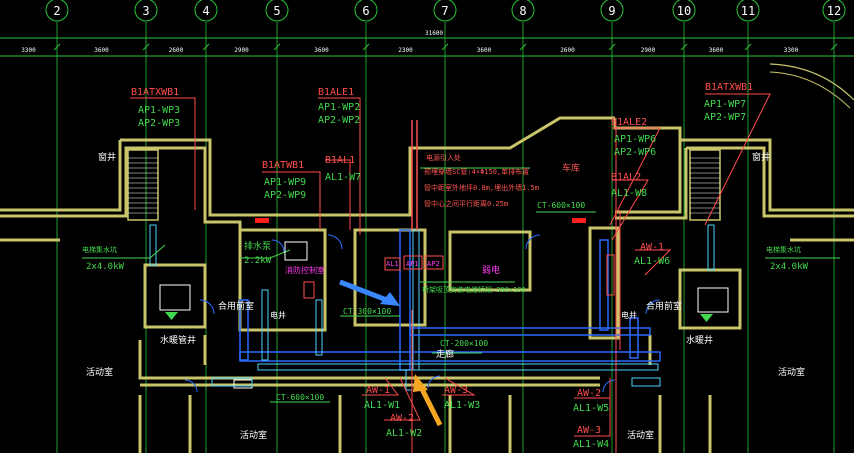 The height and width of the screenshot is (453, 854). I want to click on panel-b1ale1-l1: AP1-WP2, so click(339, 107).